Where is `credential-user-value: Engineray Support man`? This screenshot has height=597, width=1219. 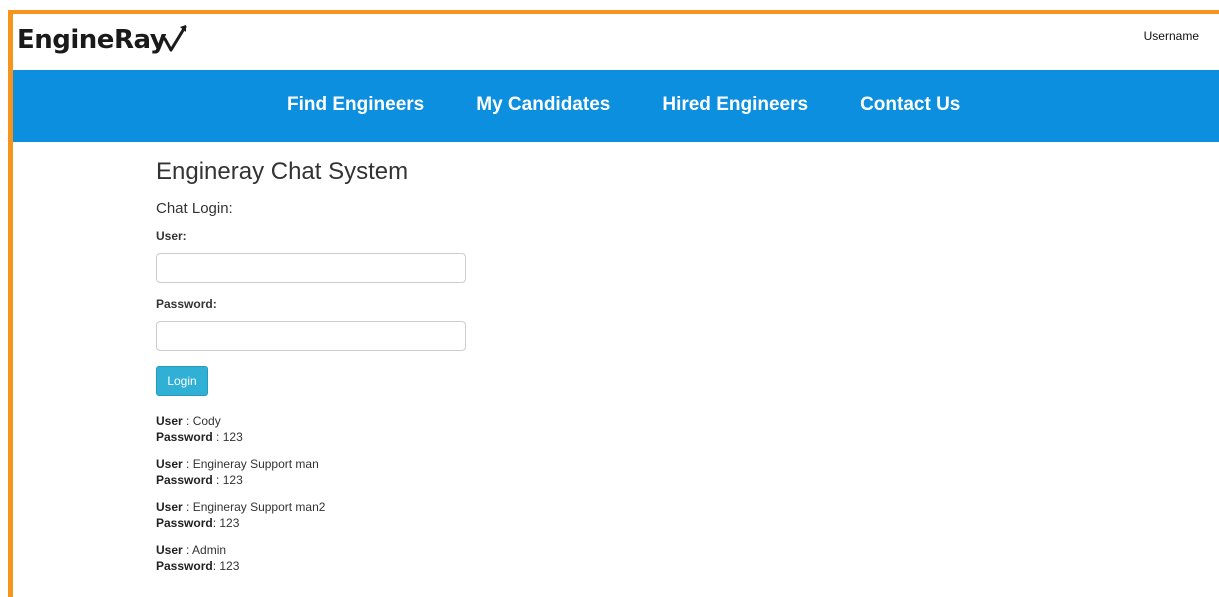 credential-user-value: Engineray Support man is located at coordinates (255, 464).